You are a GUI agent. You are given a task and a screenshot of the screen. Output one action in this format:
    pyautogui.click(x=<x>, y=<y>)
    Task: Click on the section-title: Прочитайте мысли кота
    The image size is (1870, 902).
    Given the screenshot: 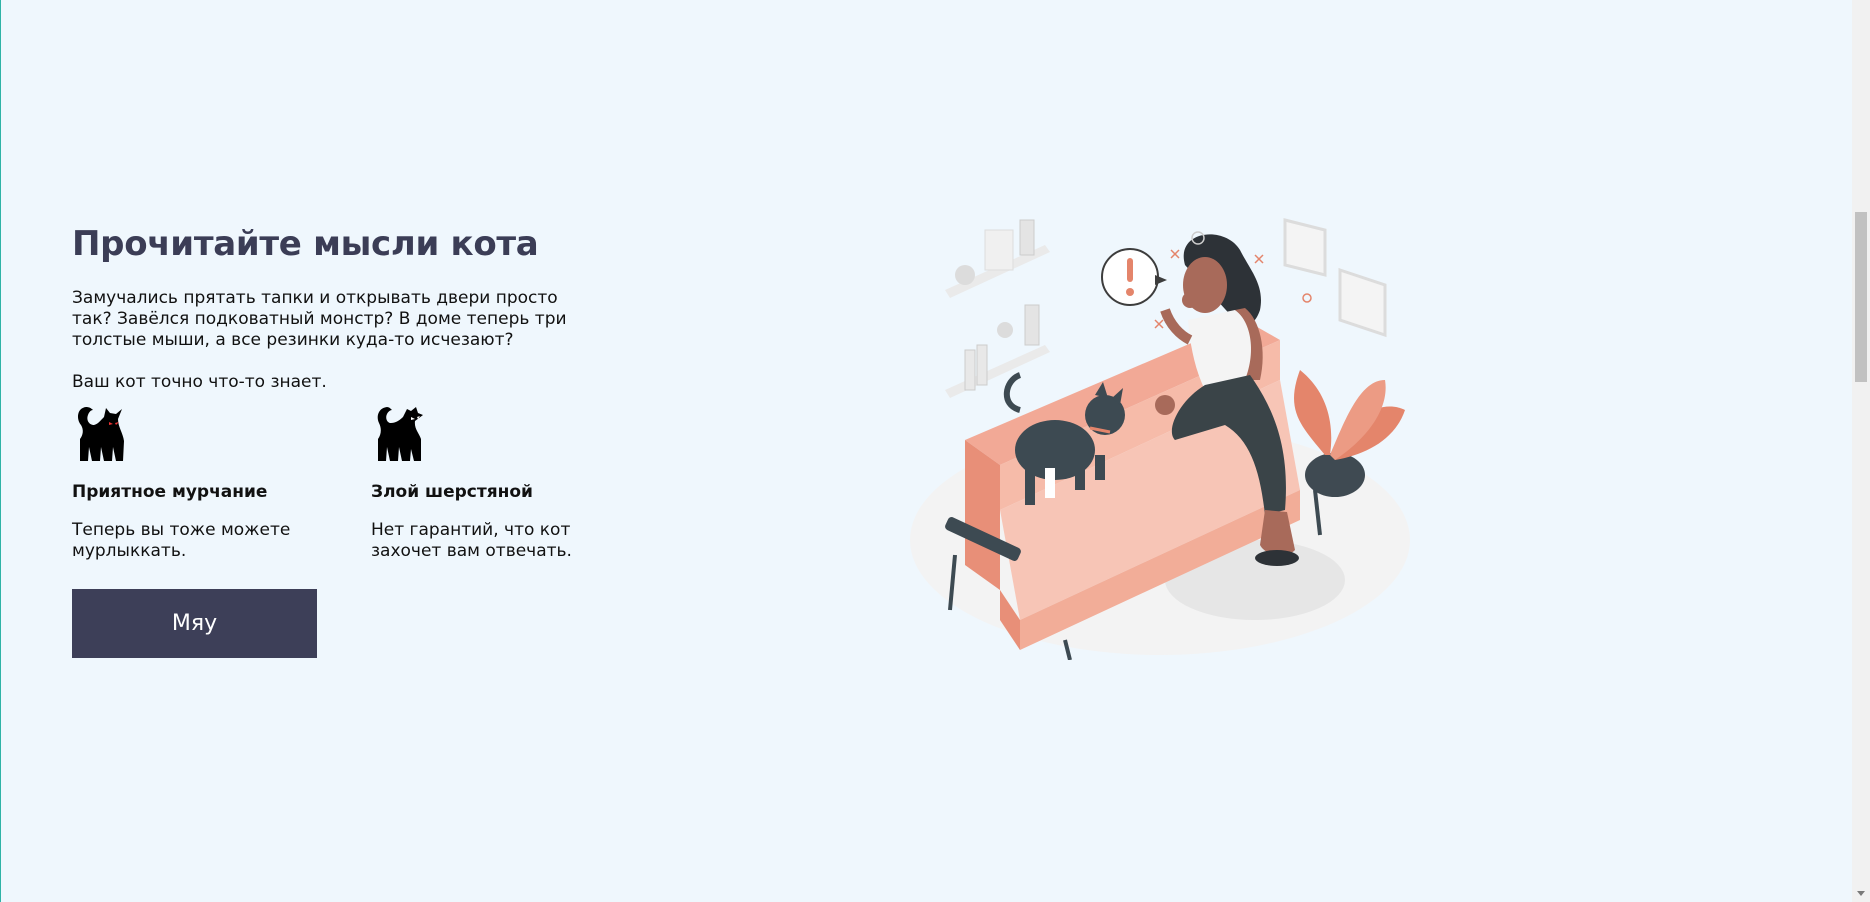 What is the action you would take?
    pyautogui.click(x=305, y=244)
    